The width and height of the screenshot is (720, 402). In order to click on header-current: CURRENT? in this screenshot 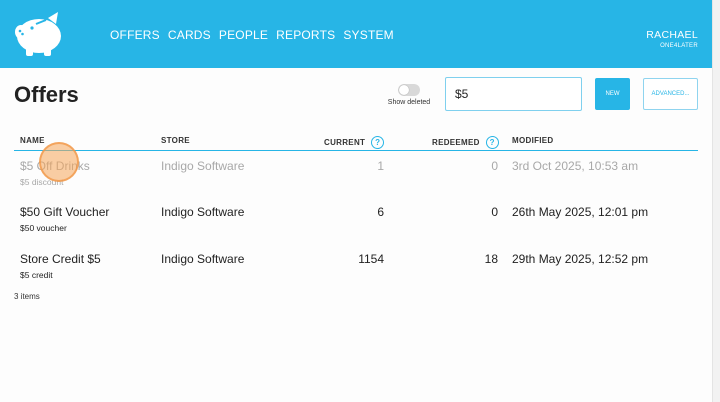, I will do `click(354, 142)`.